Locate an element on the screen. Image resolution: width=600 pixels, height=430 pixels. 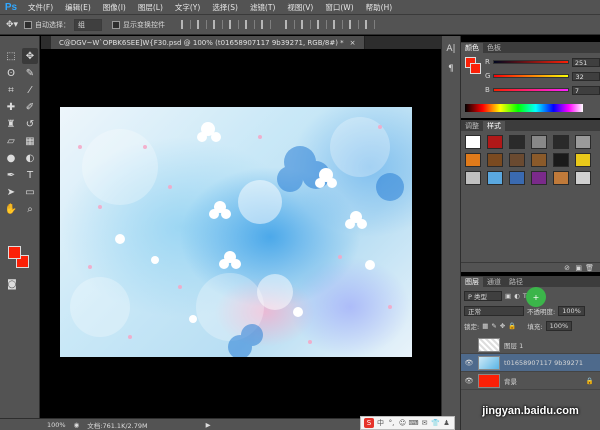
blur-tool-icon: ● is located at coordinates (11, 158).